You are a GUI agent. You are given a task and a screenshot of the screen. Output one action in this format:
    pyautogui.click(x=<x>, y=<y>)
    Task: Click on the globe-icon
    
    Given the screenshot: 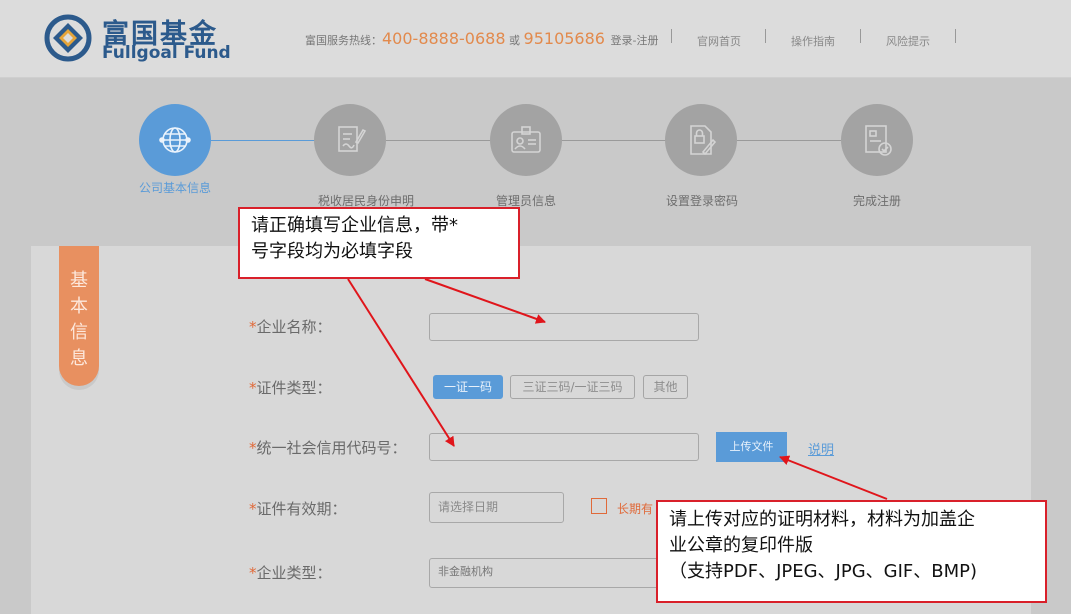 What is the action you would take?
    pyautogui.click(x=175, y=140)
    